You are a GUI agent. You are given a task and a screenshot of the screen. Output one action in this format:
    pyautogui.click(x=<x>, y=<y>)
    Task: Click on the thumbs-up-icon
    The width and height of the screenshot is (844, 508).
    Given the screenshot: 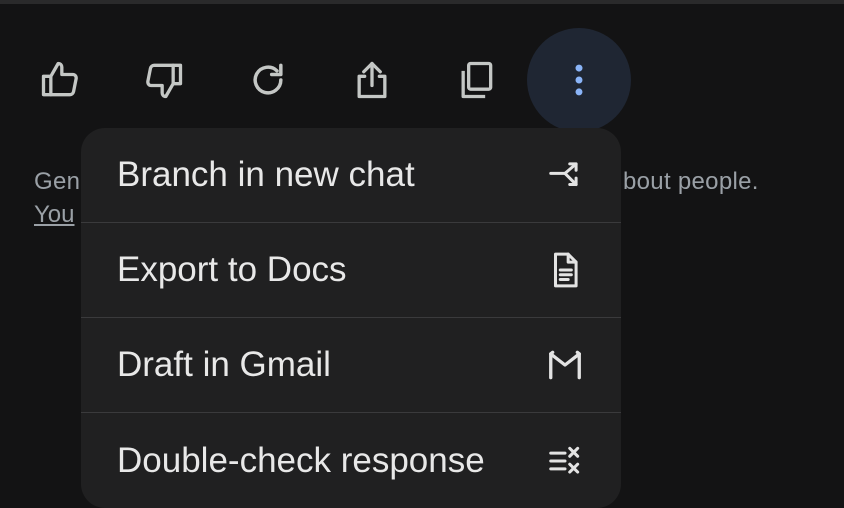 What is the action you would take?
    pyautogui.click(x=59, y=79)
    